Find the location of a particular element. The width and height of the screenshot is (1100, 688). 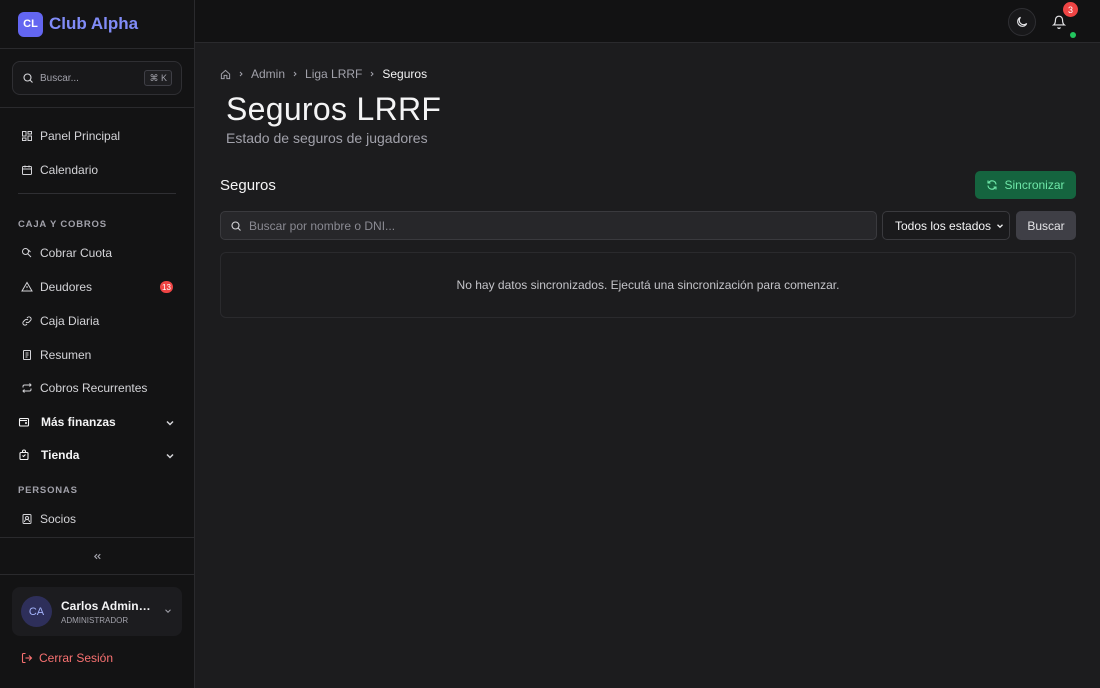

user-info: Carlos Adminis... ADMINISTRADOR is located at coordinates (107, 612).